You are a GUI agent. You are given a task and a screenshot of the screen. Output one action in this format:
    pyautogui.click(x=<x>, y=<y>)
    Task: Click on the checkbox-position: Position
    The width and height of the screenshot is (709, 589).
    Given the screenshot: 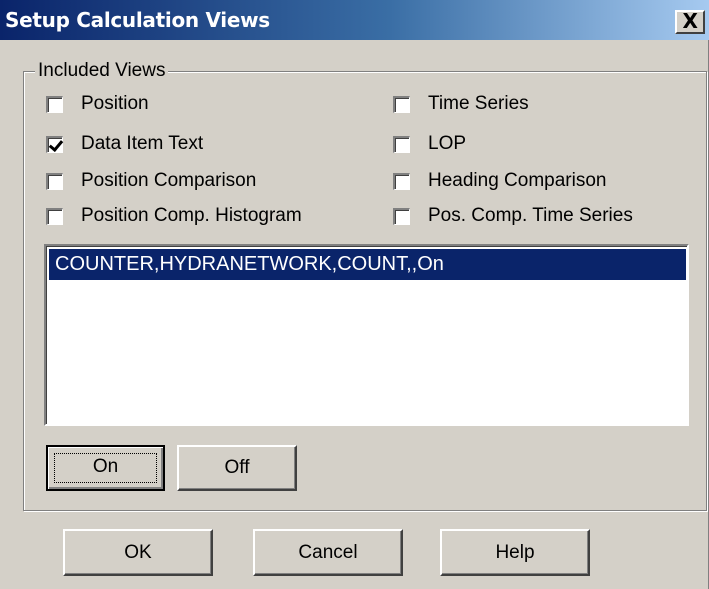 What is the action you would take?
    pyautogui.click(x=97, y=104)
    